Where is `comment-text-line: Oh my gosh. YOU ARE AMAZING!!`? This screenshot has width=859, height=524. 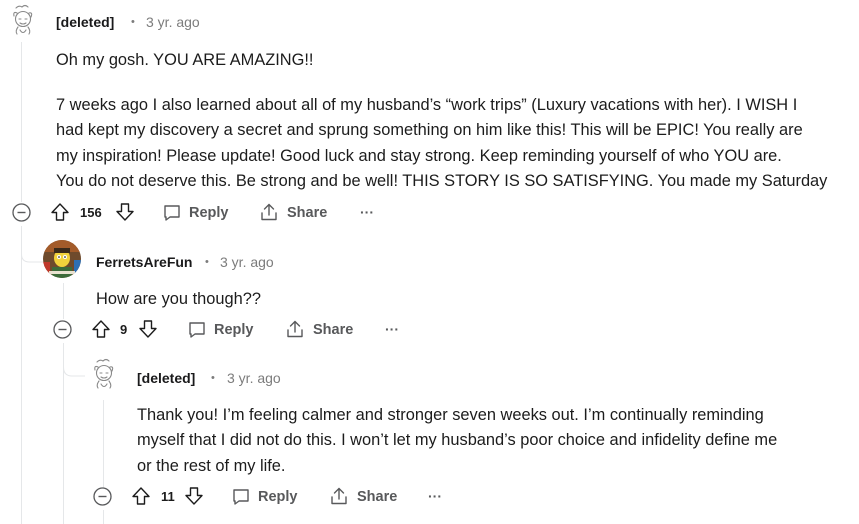 comment-text-line: Oh my gosh. YOU ARE AMAZING!! is located at coordinates (185, 60).